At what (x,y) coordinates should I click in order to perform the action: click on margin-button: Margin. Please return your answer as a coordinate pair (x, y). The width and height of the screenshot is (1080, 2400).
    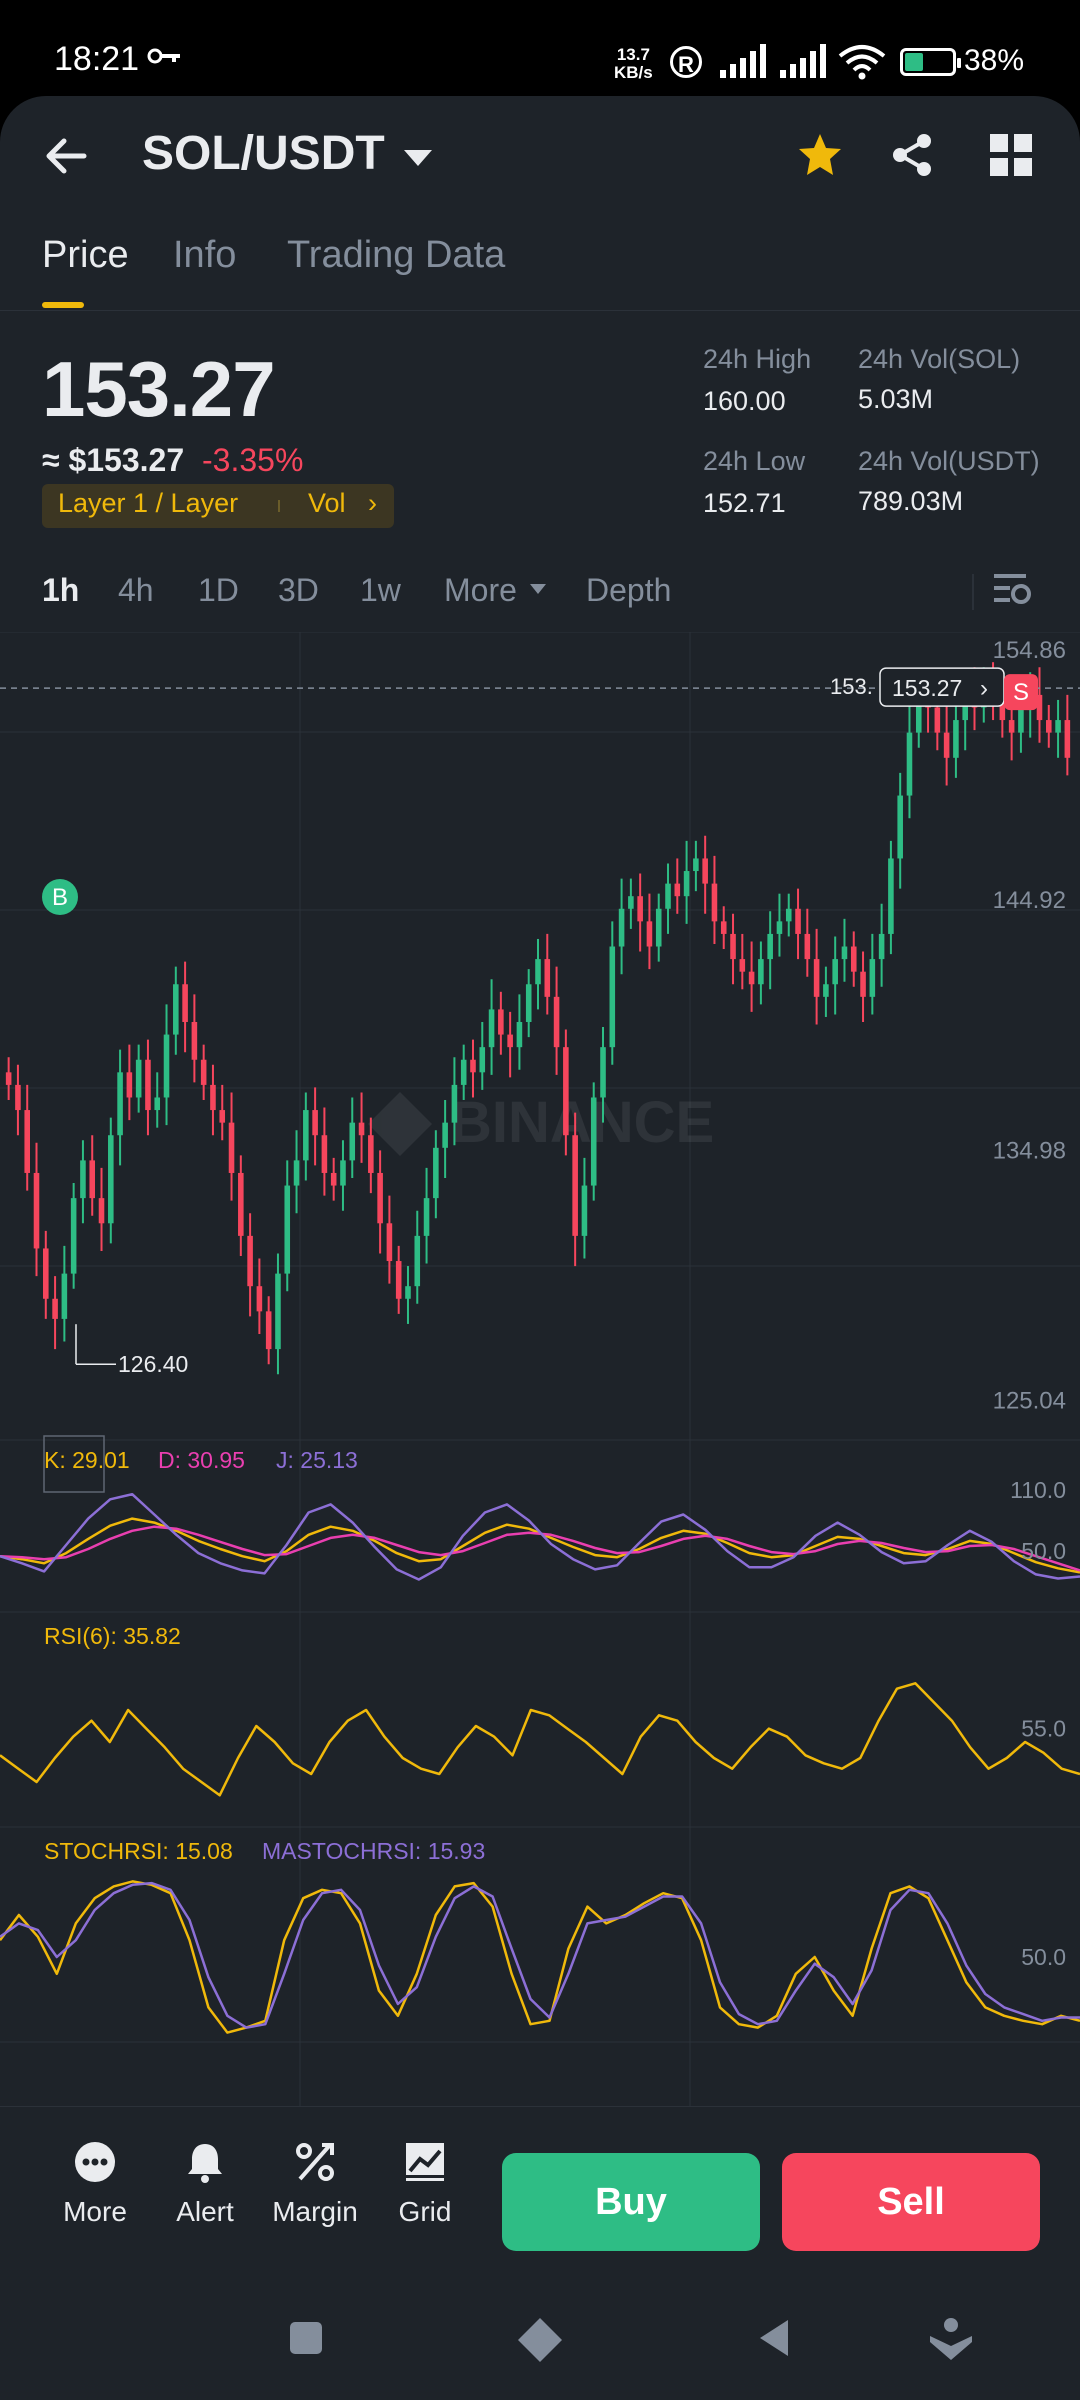
    Looking at the image, I should click on (315, 2184).